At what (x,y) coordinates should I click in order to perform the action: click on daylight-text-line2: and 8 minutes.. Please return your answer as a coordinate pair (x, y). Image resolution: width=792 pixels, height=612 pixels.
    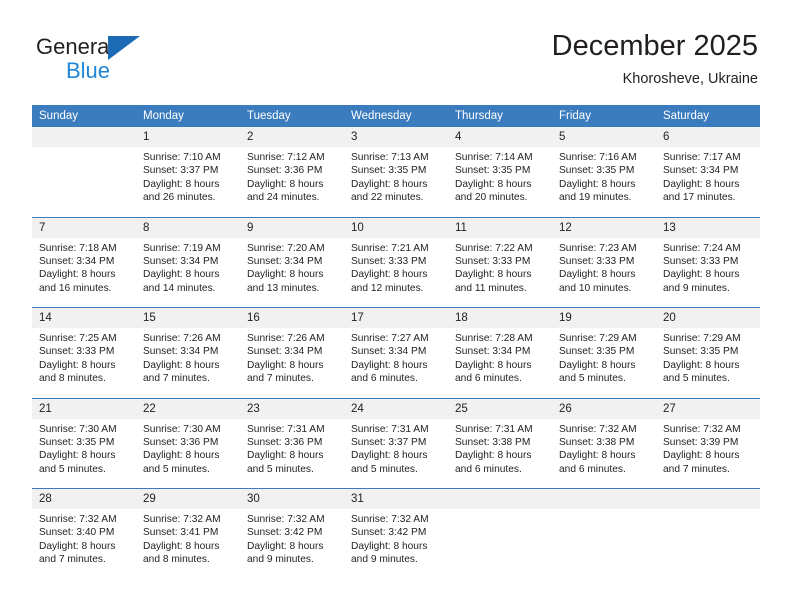
    Looking at the image, I should click on (176, 560).